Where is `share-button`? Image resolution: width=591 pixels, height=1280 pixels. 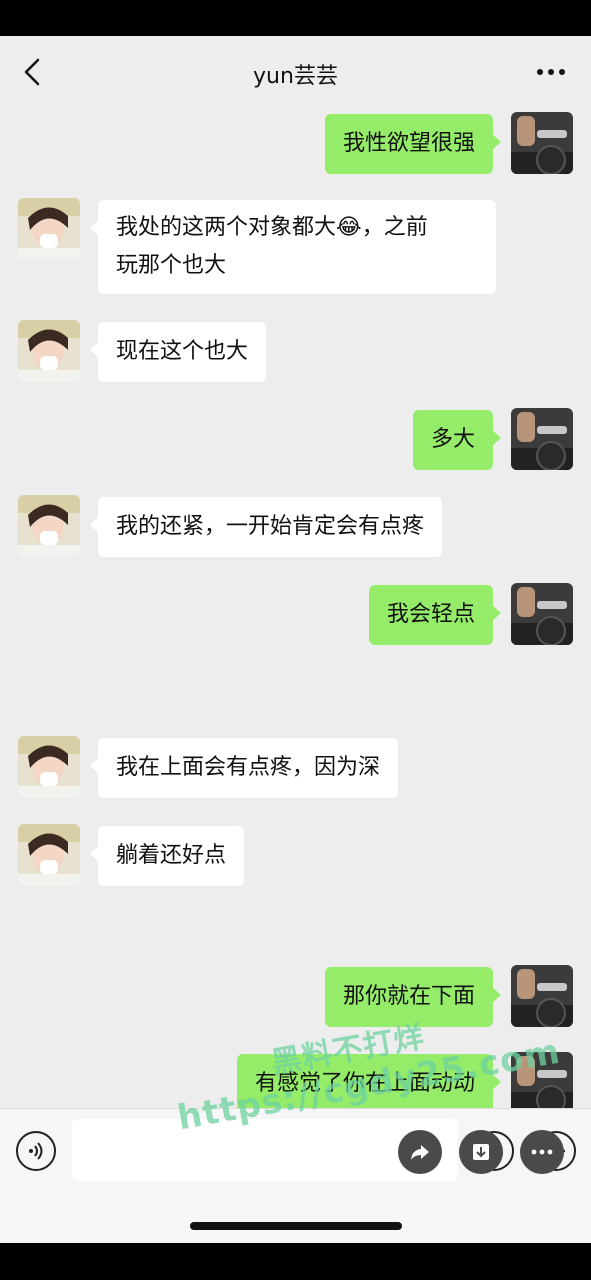 share-button is located at coordinates (420, 1152).